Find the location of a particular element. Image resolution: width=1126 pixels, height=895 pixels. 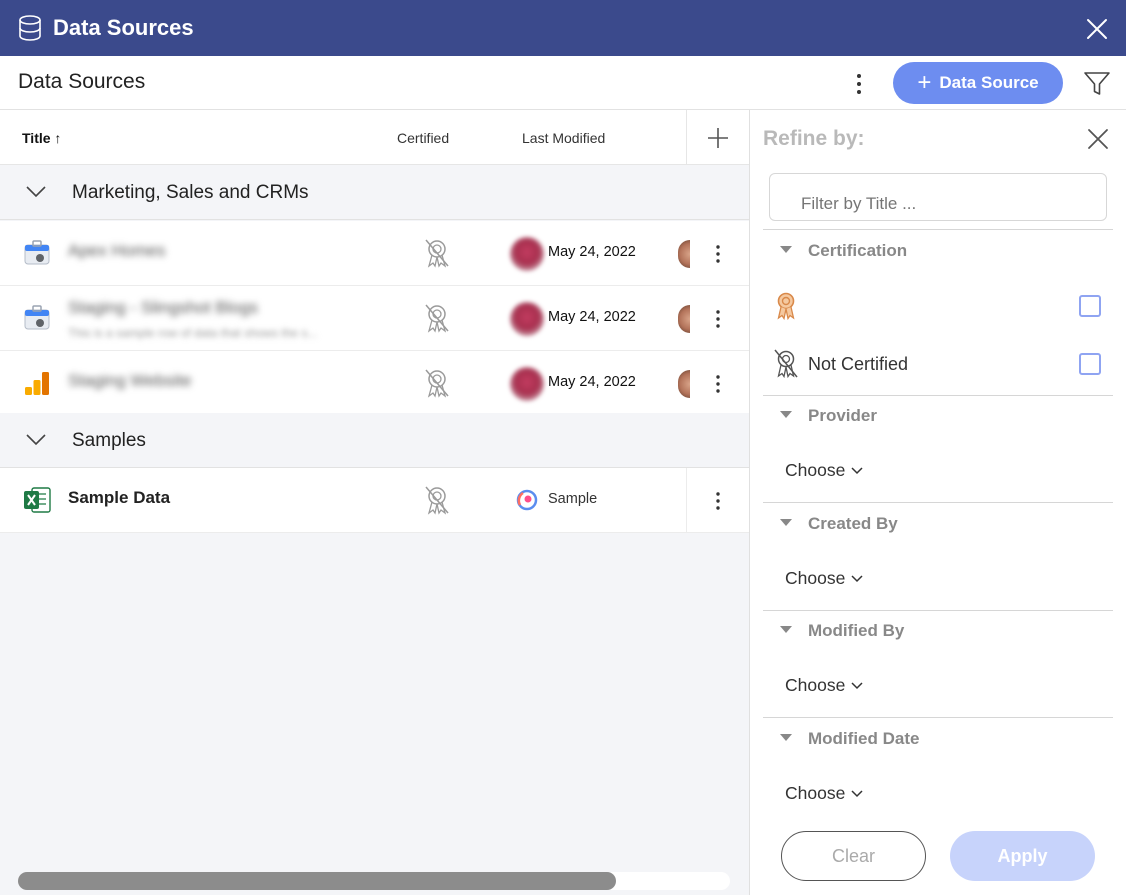

row-title: Staging - Slingshot Blogs is located at coordinates (163, 307).